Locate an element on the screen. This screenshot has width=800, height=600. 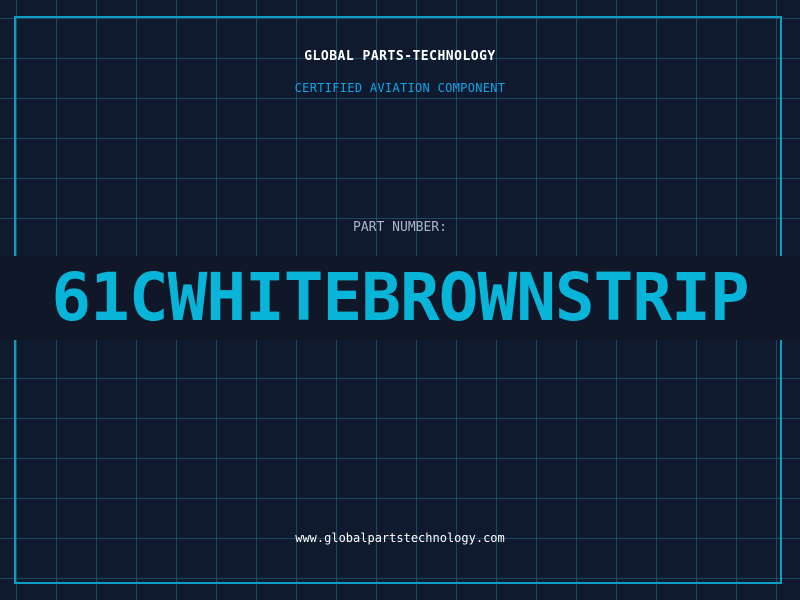
company-name: GLOBAL PARTS-TECHNOLOGY is located at coordinates (400, 56).